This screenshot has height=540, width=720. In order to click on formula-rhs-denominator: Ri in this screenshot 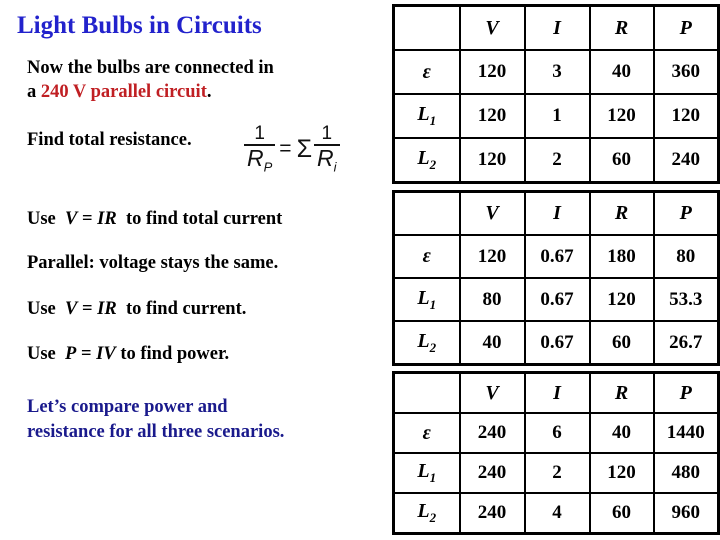, I will do `click(327, 160)`.